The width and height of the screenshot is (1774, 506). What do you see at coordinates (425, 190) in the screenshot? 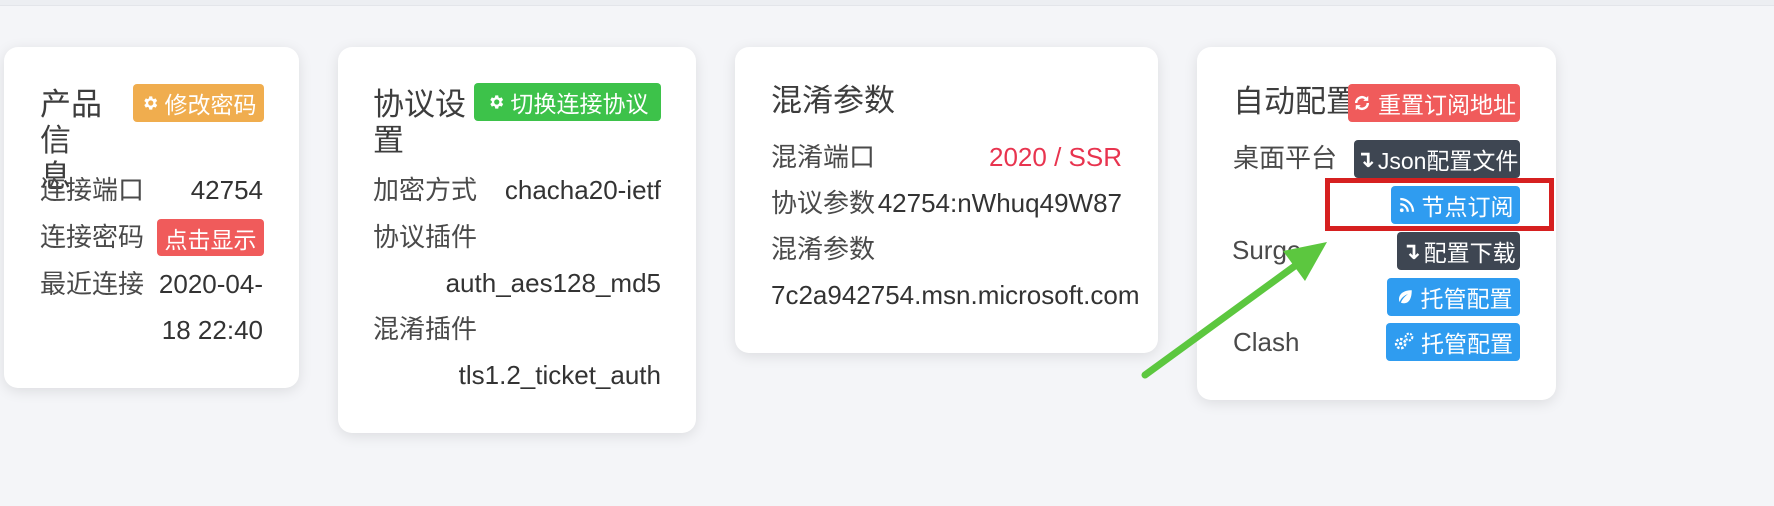
I see `encryption-label: 加密方式` at bounding box center [425, 190].